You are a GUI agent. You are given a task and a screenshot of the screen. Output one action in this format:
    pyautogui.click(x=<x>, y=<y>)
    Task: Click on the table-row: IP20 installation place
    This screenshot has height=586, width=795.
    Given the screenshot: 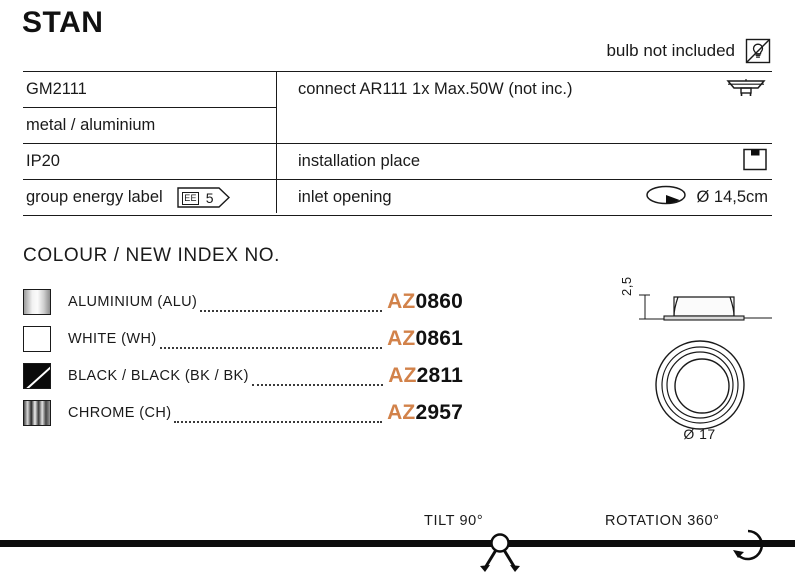 What is the action you would take?
    pyautogui.click(x=397, y=161)
    